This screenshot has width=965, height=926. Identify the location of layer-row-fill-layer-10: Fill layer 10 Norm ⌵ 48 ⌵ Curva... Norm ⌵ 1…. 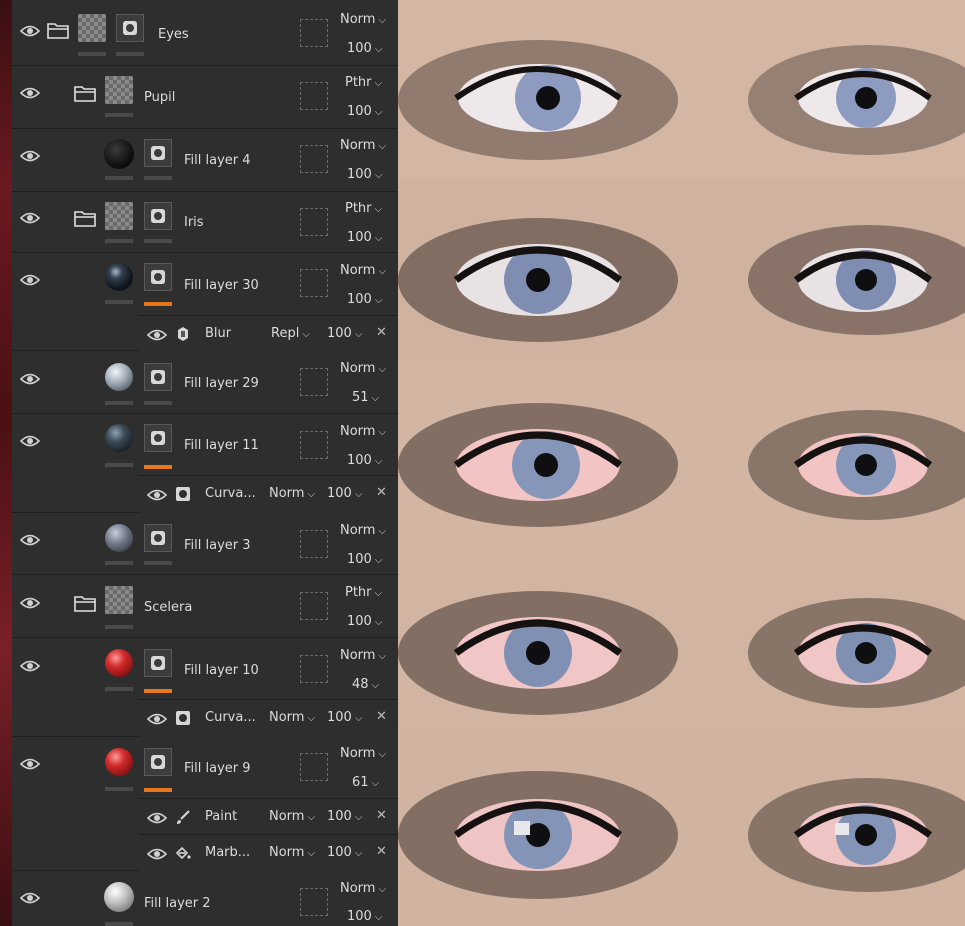
(205, 687).